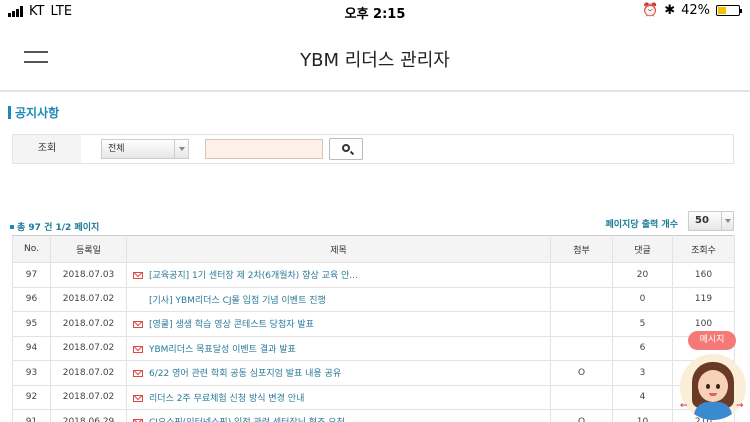 The image size is (750, 422). Describe the element at coordinates (31, 275) in the screenshot. I see `no-cell: 97` at that location.